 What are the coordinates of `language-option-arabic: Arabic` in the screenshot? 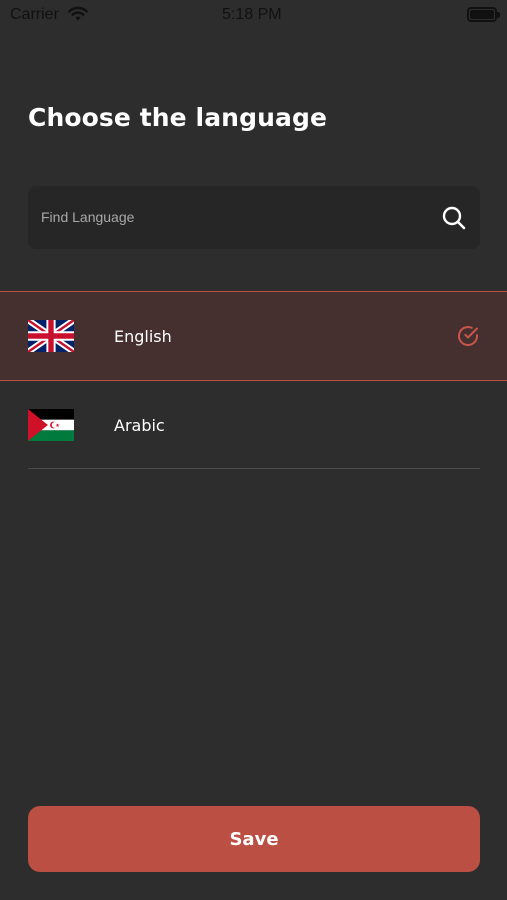 It's located at (253, 426).